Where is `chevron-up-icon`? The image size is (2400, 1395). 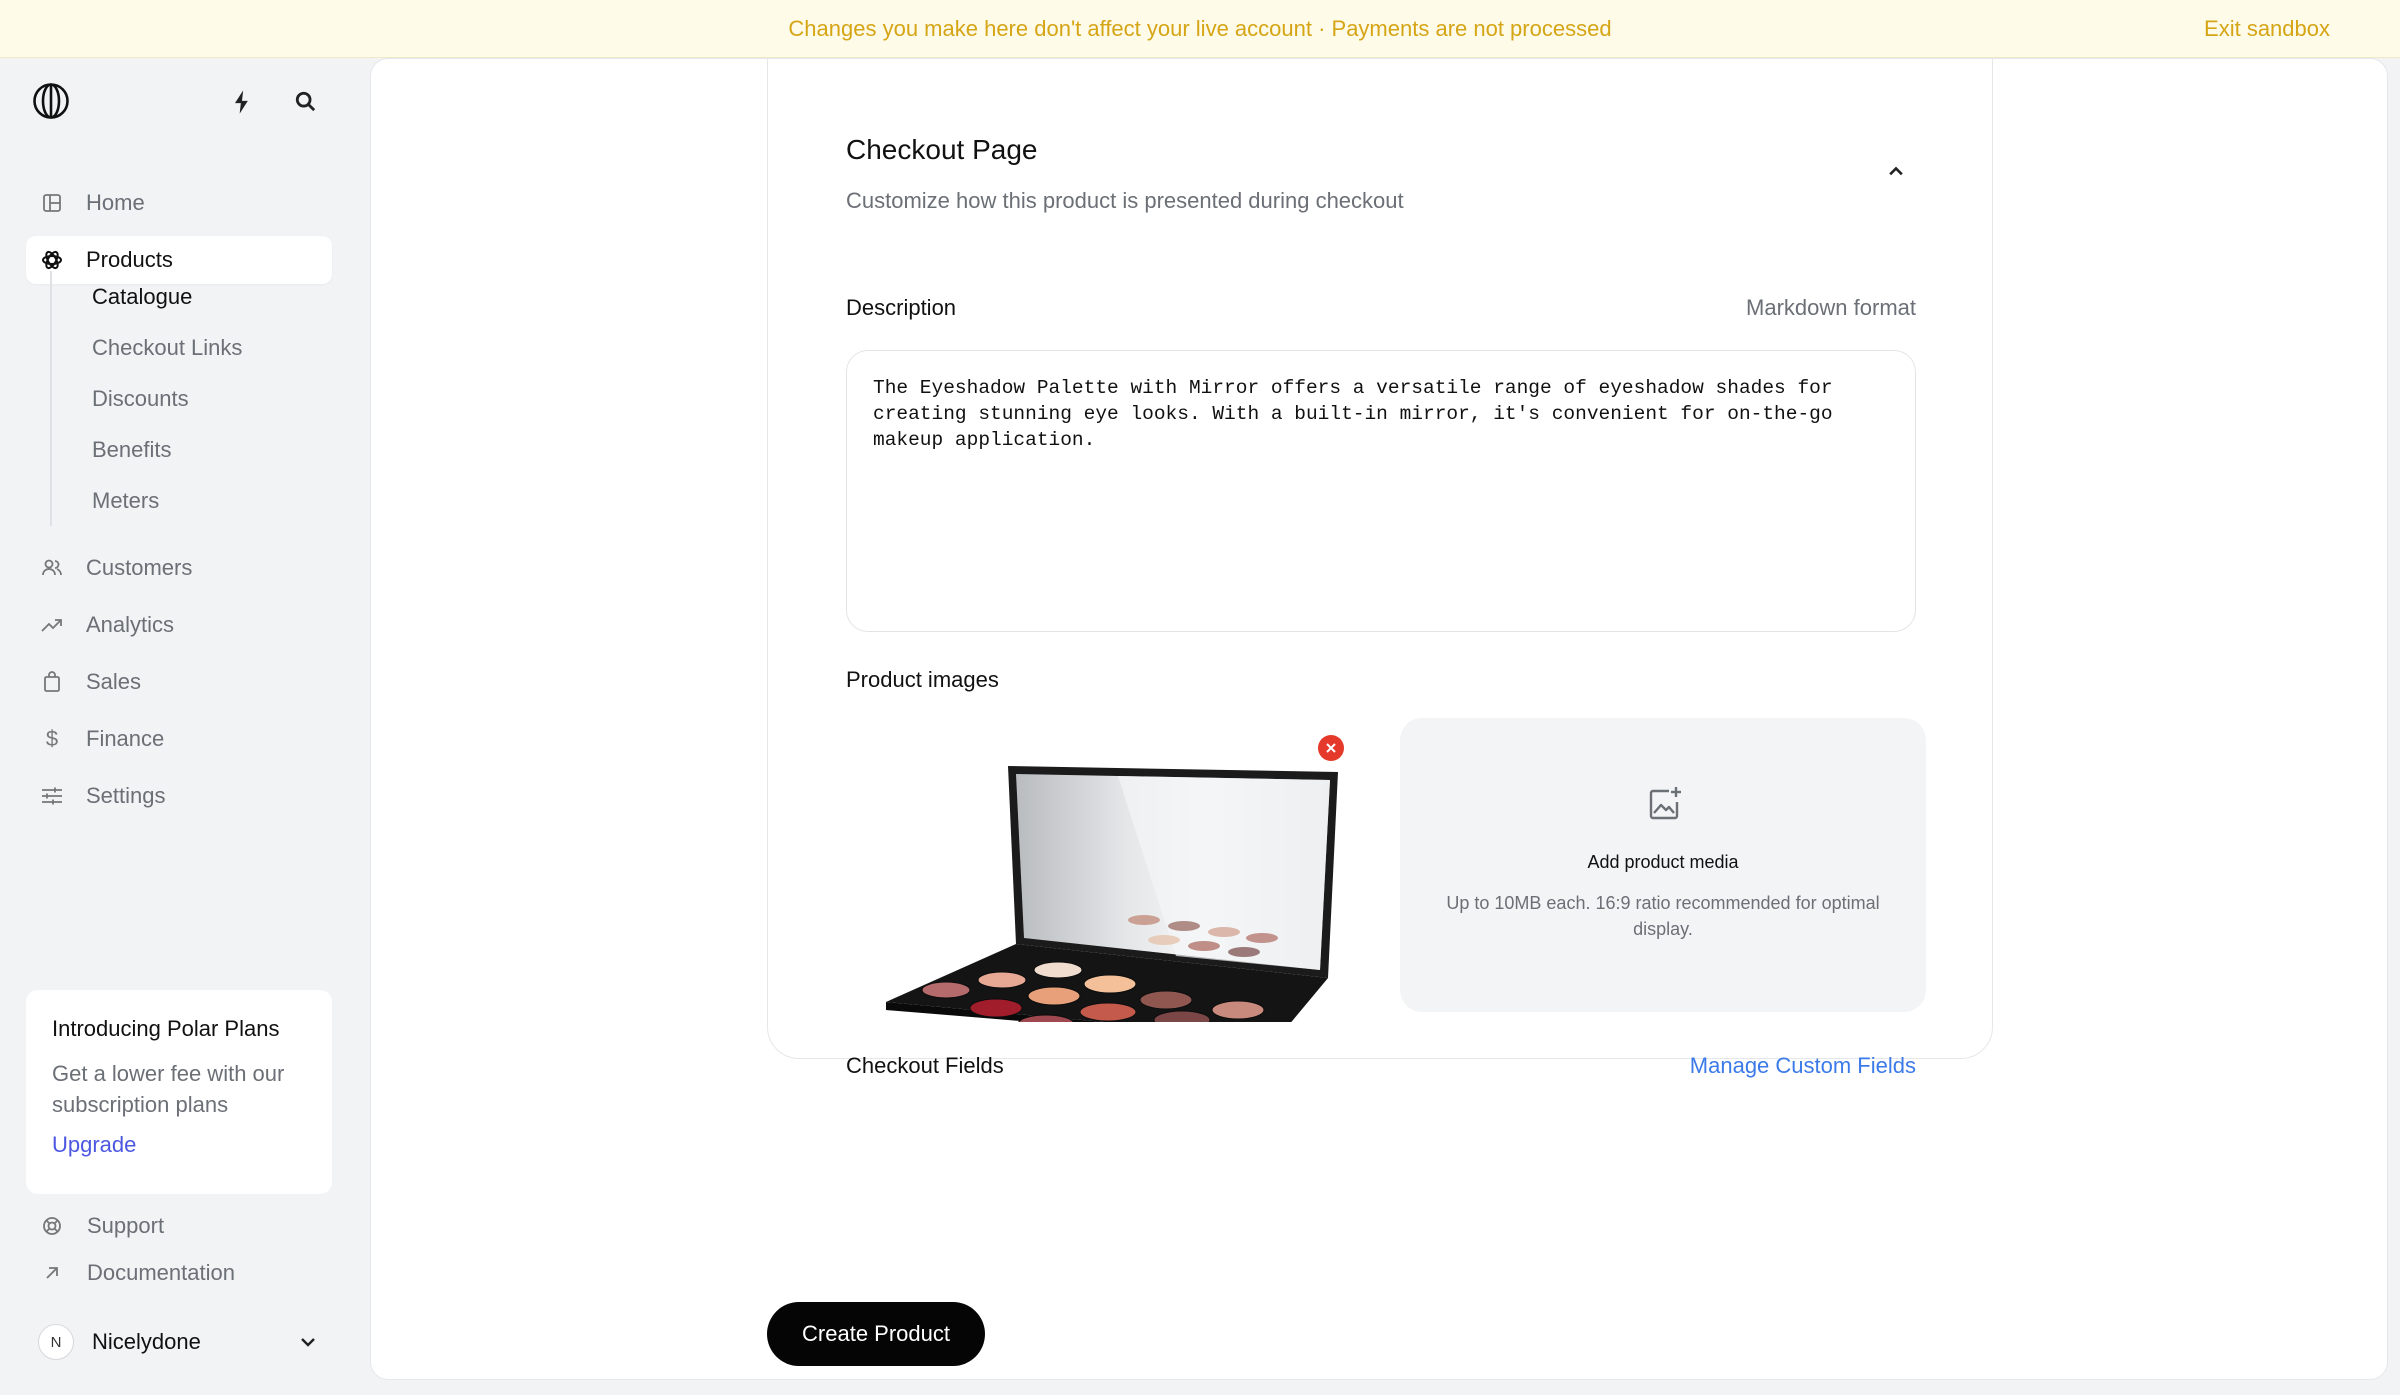
chevron-up-icon is located at coordinates (1896, 172).